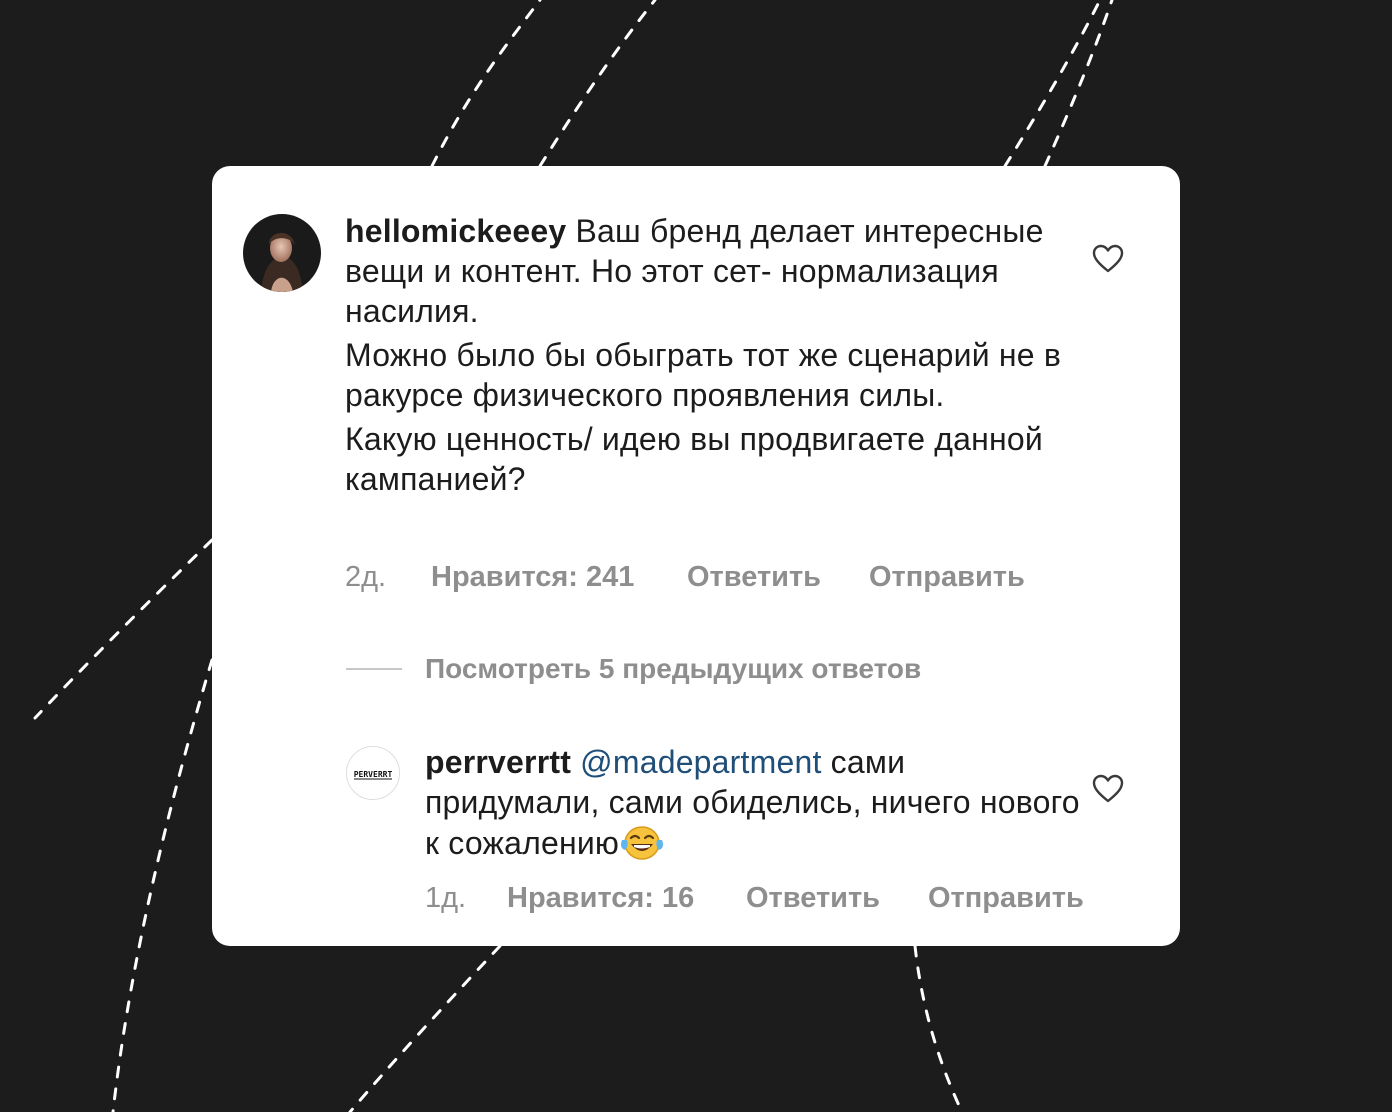 The image size is (1392, 1112). I want to click on avatar-perrverrtt: PERVERRT, so click(373, 773).